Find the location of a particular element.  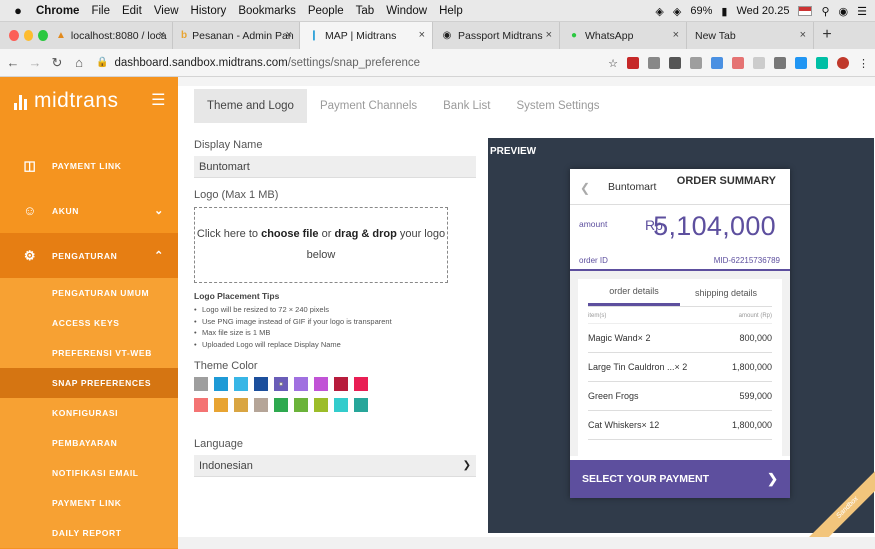

browser-tab: ▲ localhost:8080 / loca × is located at coordinates (110, 35).